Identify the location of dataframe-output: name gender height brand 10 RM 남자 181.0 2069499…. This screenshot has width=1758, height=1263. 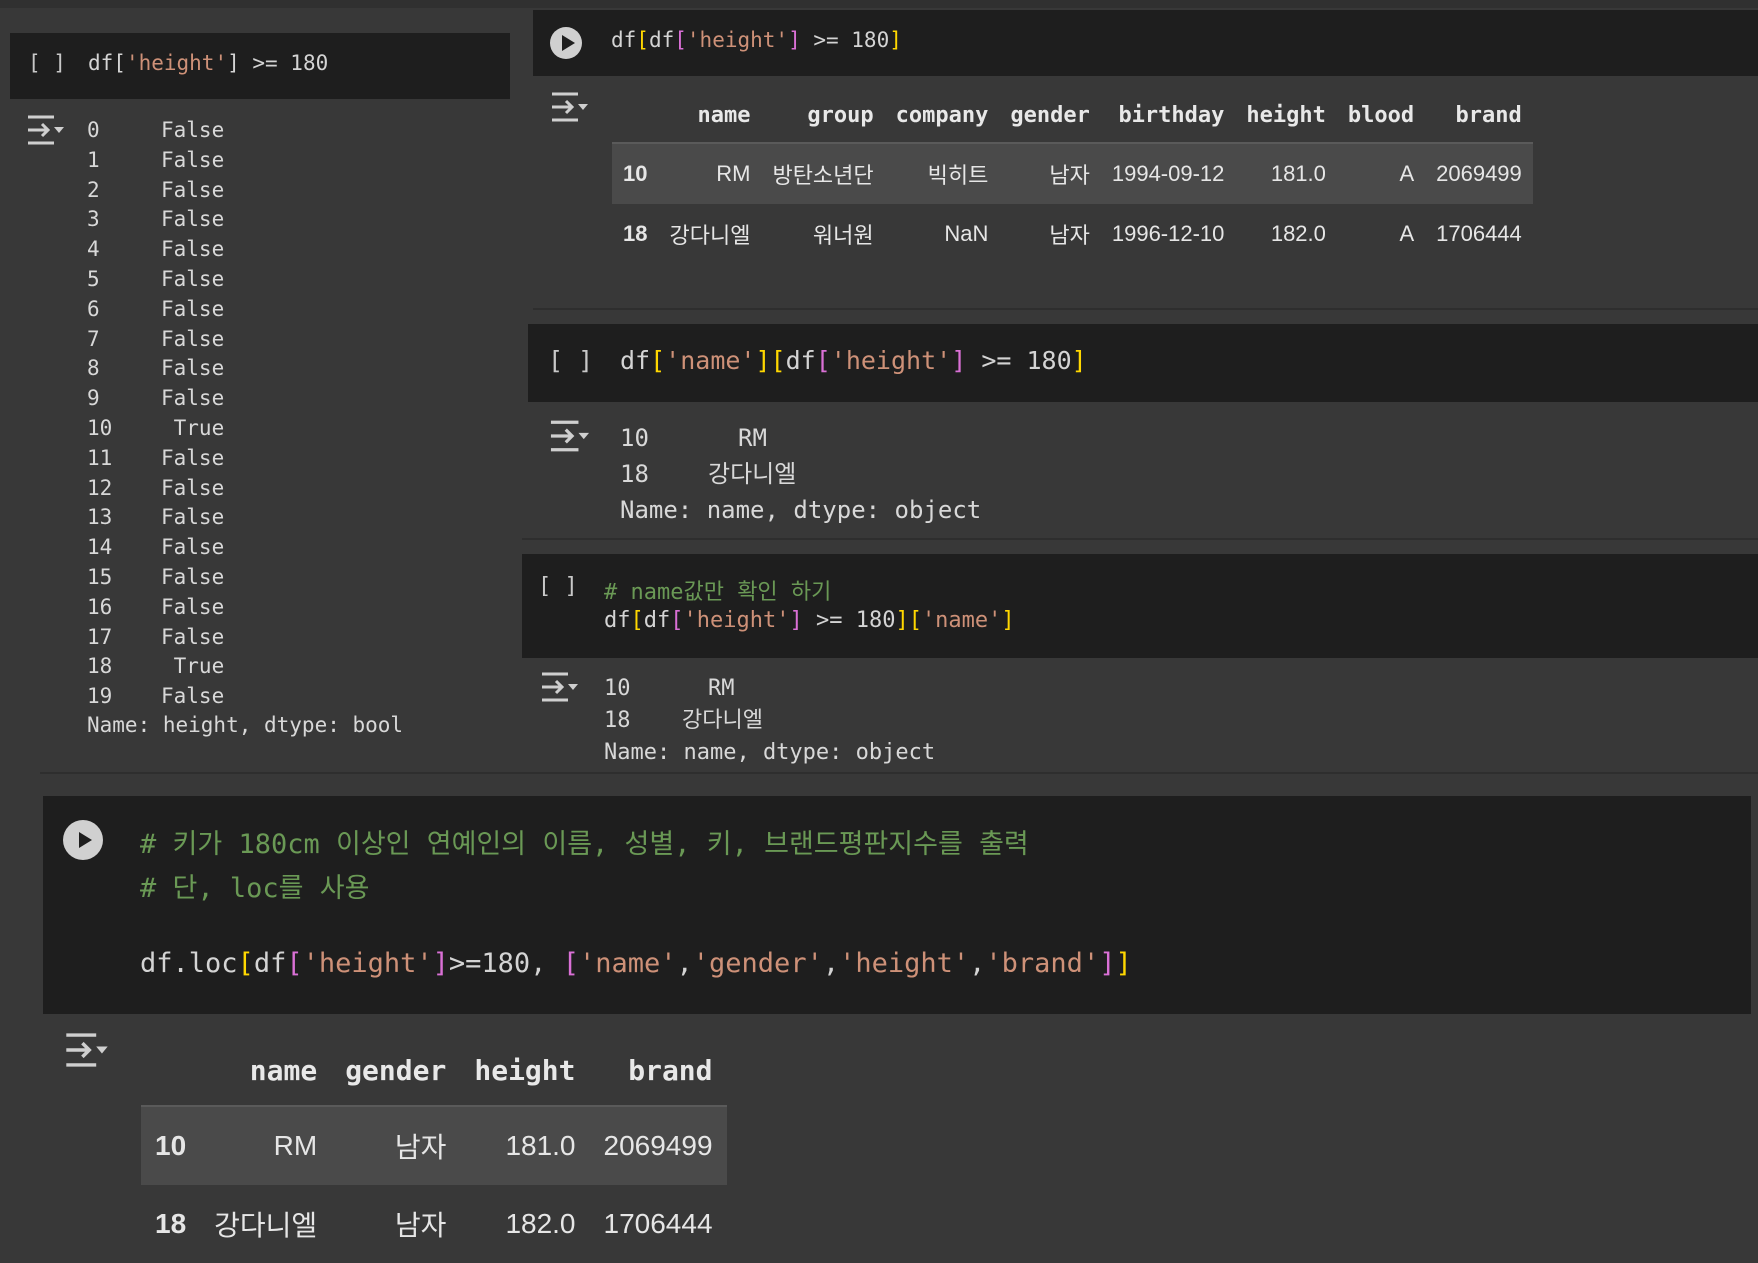
(434, 1151).